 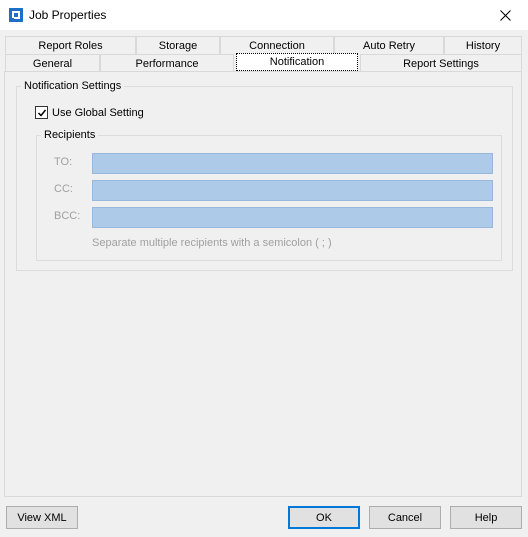 What do you see at coordinates (297, 62) in the screenshot?
I see `tab-notification: Notification` at bounding box center [297, 62].